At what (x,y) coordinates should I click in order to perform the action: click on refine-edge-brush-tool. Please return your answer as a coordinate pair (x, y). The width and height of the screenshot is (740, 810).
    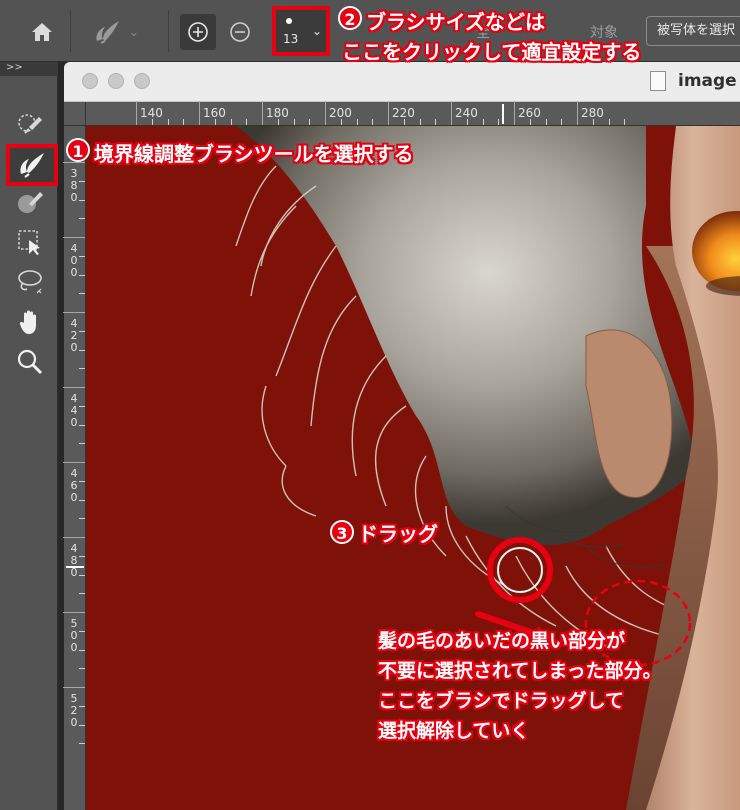
    Looking at the image, I should click on (32, 165).